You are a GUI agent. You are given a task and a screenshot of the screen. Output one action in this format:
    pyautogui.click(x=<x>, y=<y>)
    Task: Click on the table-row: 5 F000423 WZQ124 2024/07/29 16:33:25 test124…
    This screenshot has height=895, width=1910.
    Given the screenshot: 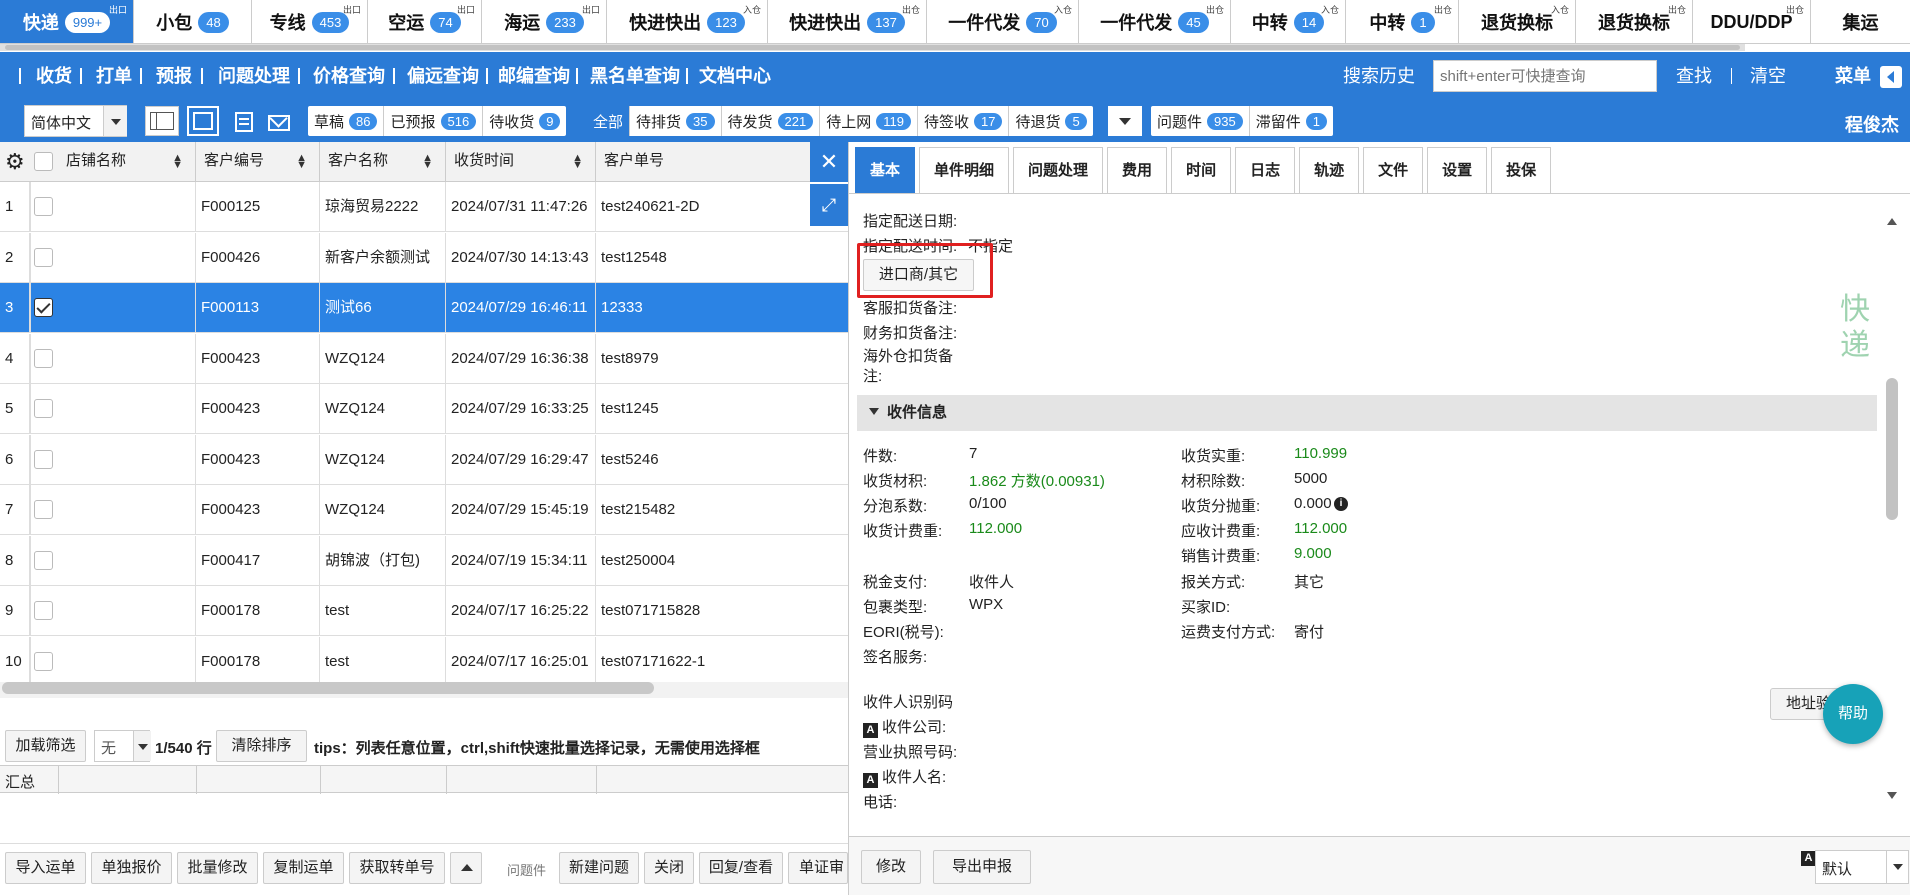 What is the action you would take?
    pyautogui.click(x=424, y=409)
    